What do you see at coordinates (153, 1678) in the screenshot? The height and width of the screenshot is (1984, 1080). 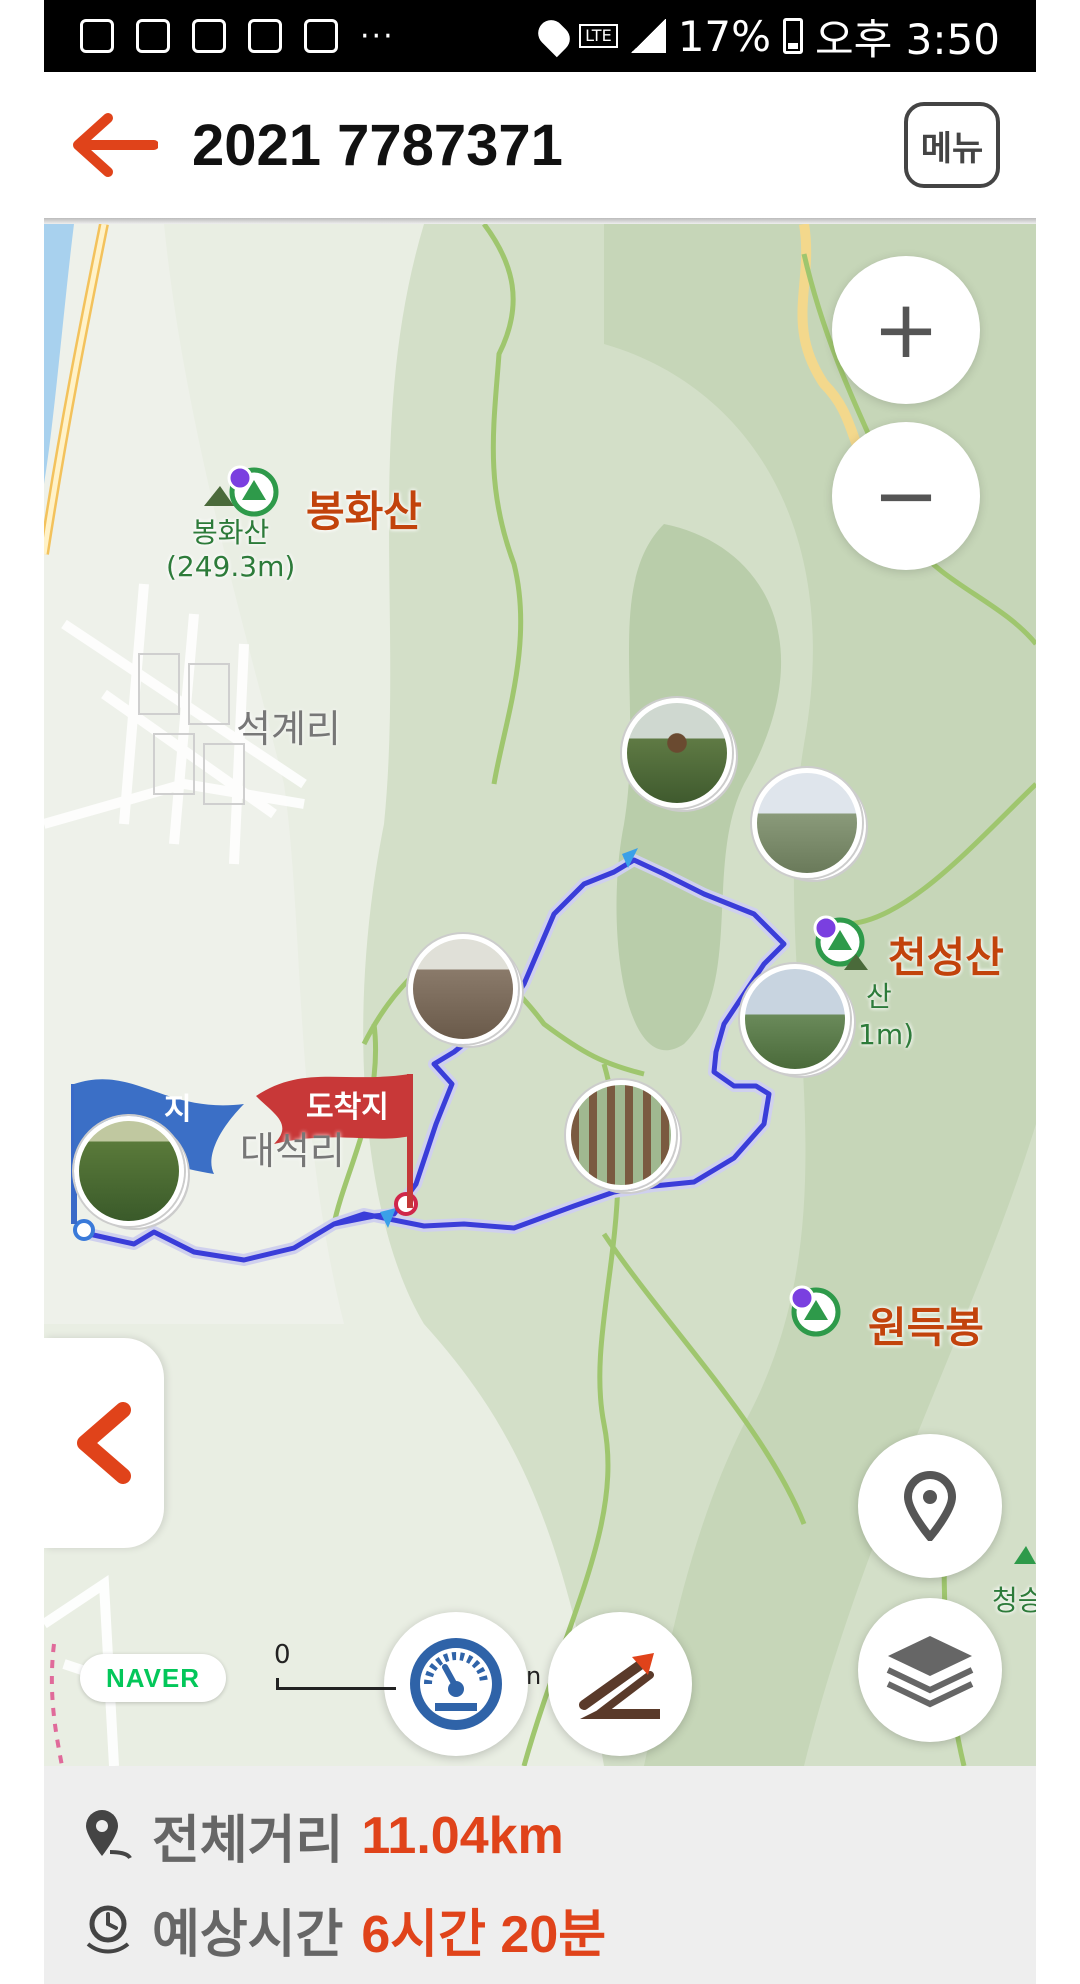 I see `naver-logo: NAVER` at bounding box center [153, 1678].